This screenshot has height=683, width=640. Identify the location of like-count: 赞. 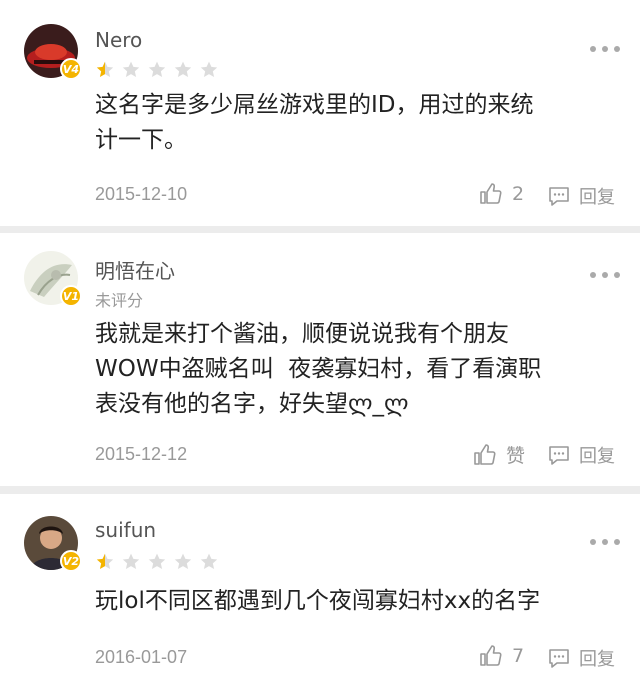
(516, 456).